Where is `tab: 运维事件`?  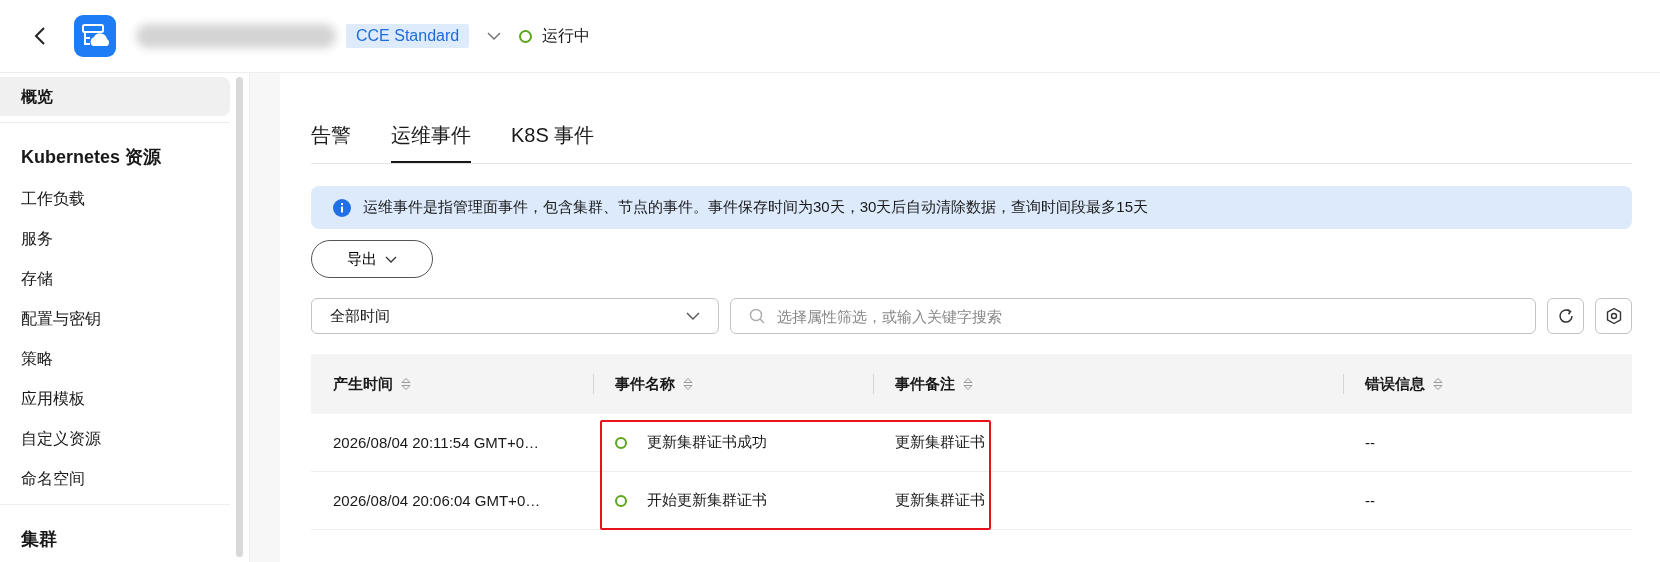 tab: 运维事件 is located at coordinates (431, 142).